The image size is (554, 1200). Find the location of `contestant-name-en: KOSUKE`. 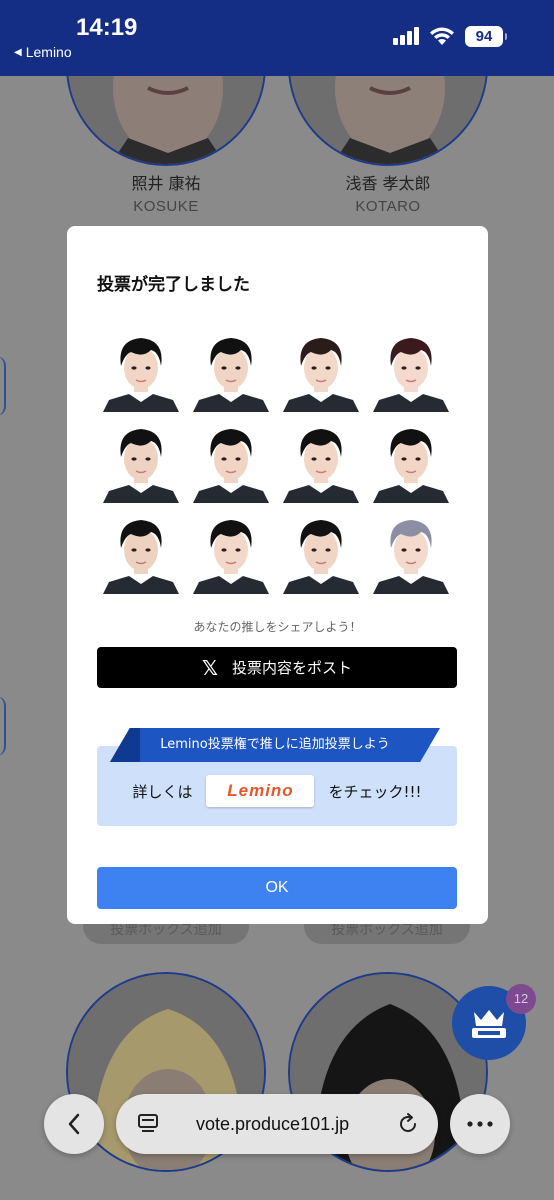

contestant-name-en: KOSUKE is located at coordinates (166, 206).